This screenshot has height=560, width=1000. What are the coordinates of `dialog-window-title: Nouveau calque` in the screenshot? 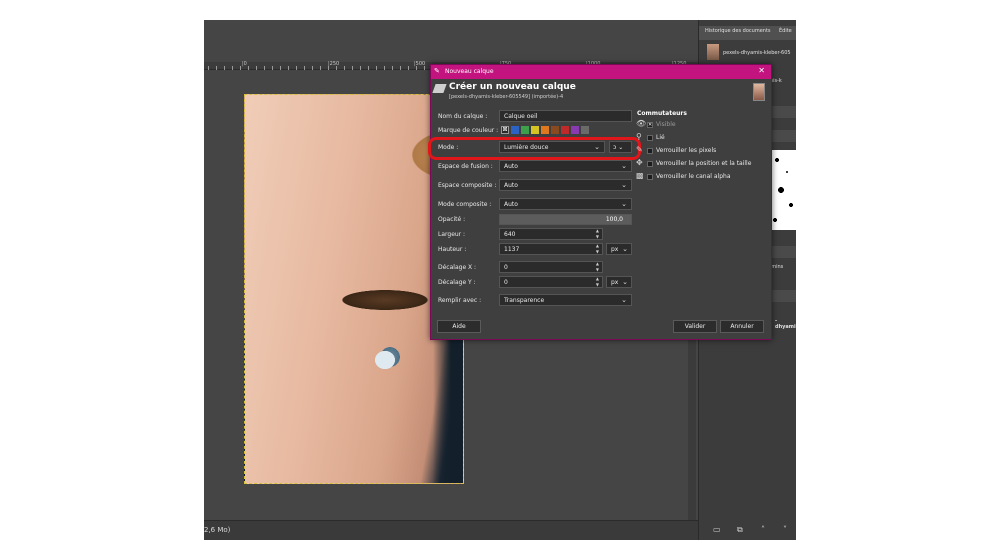 It's located at (469, 71).